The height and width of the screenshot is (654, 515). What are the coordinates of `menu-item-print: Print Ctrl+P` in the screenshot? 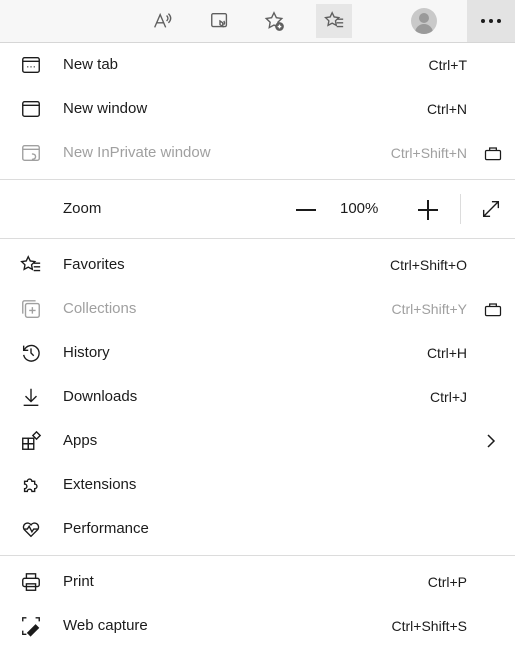 It's located at (257, 582).